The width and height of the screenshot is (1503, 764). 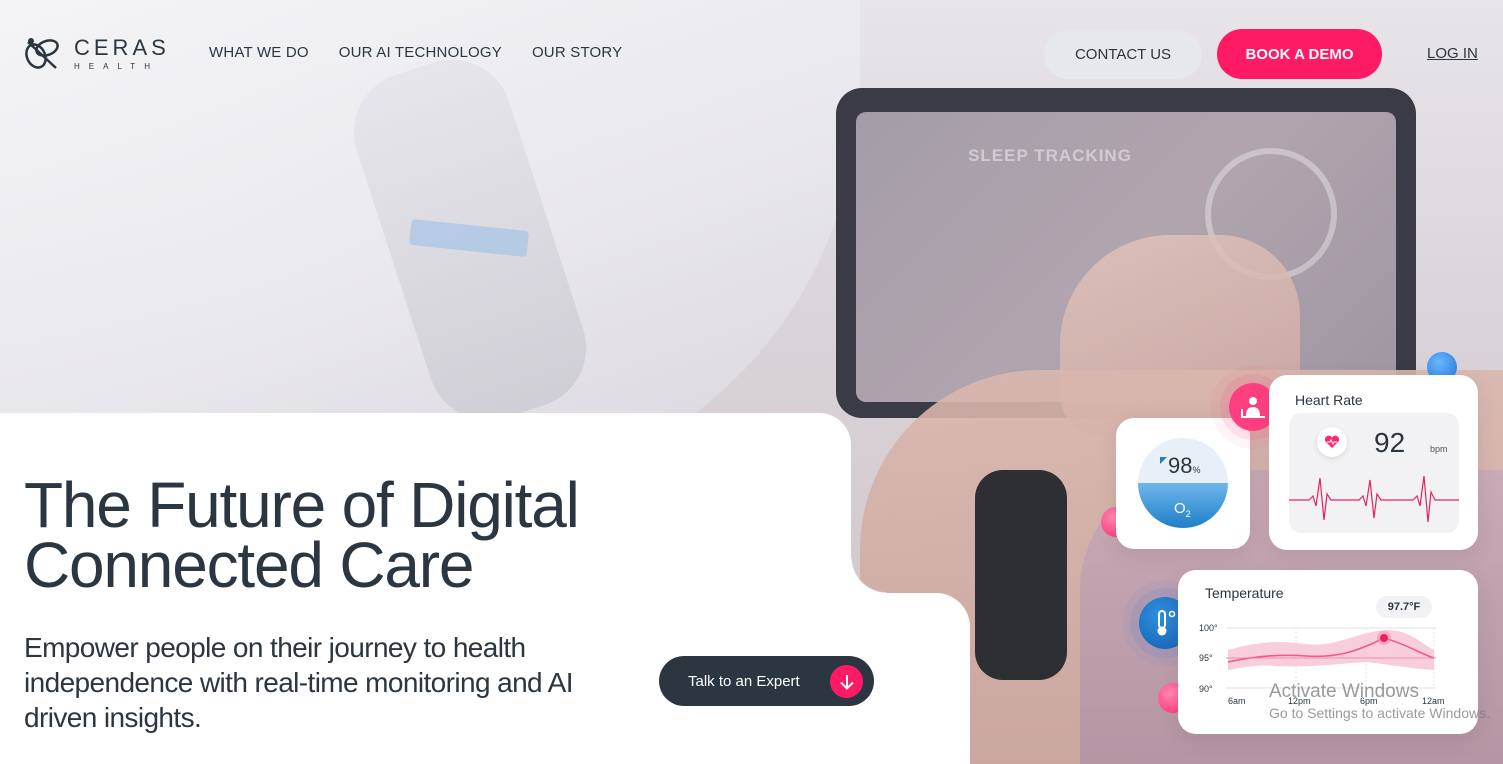 I want to click on oxygen-indicator-icon, so click(x=1163, y=460).